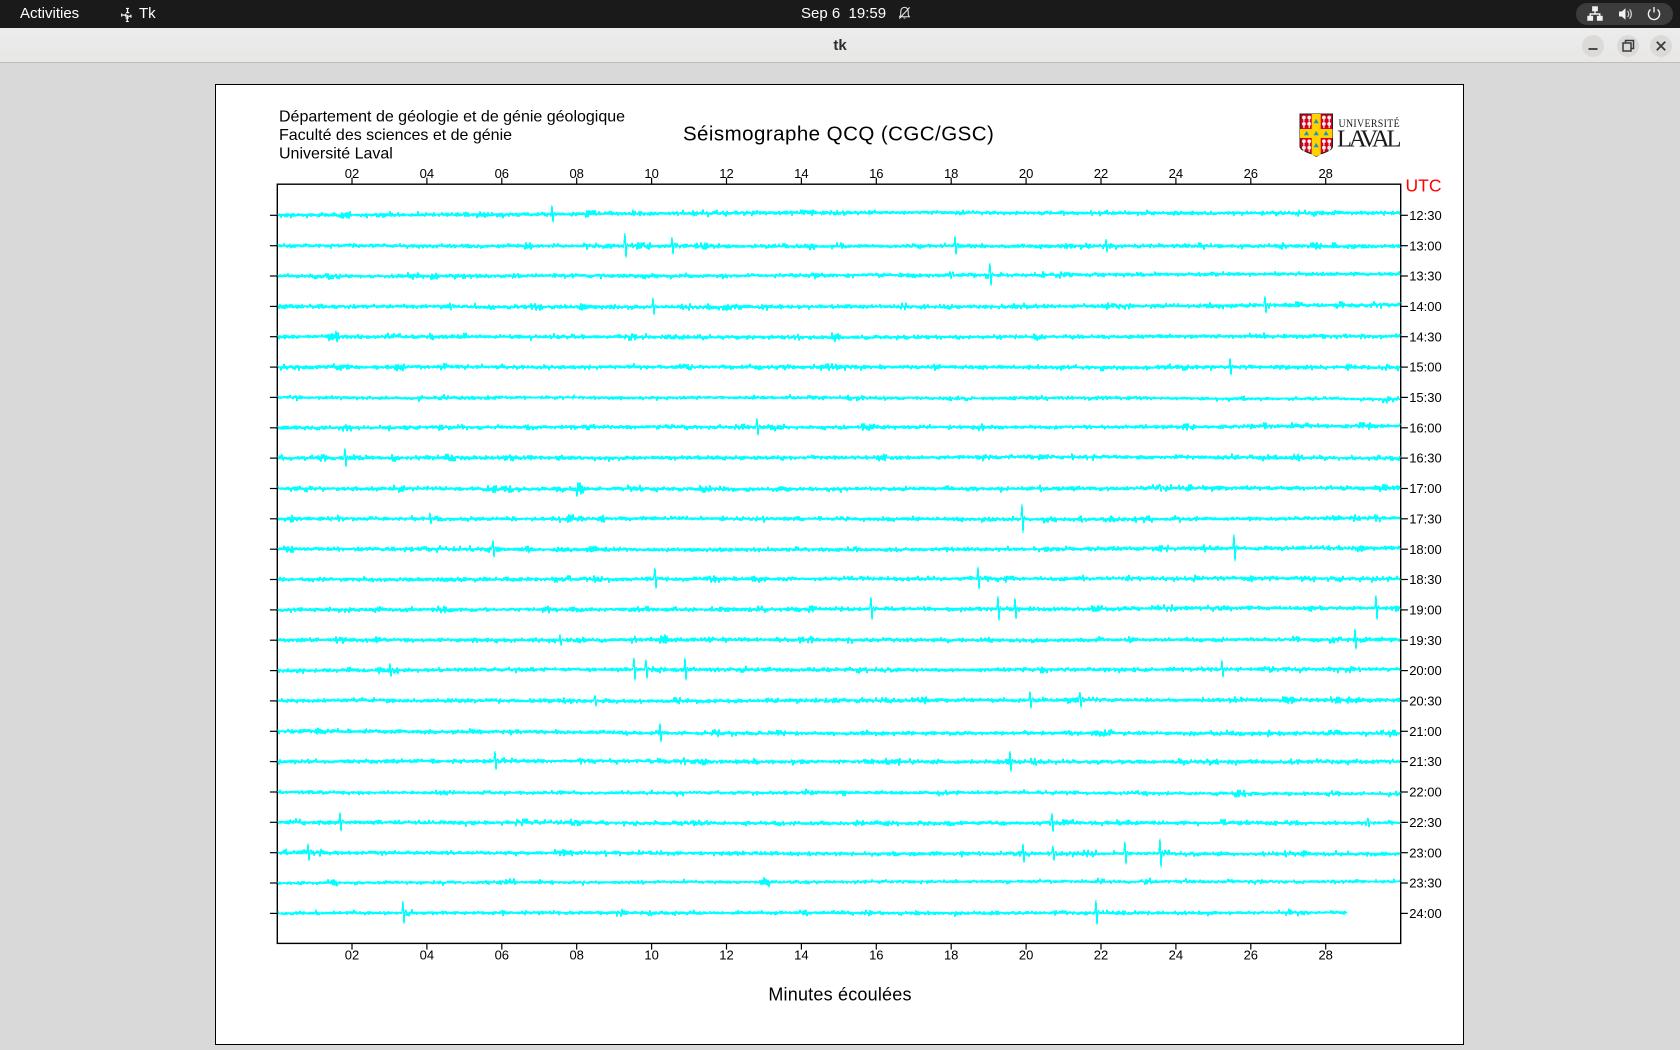 This screenshot has width=1680, height=1050. I want to click on svg-text: 23:00, so click(1425, 852).